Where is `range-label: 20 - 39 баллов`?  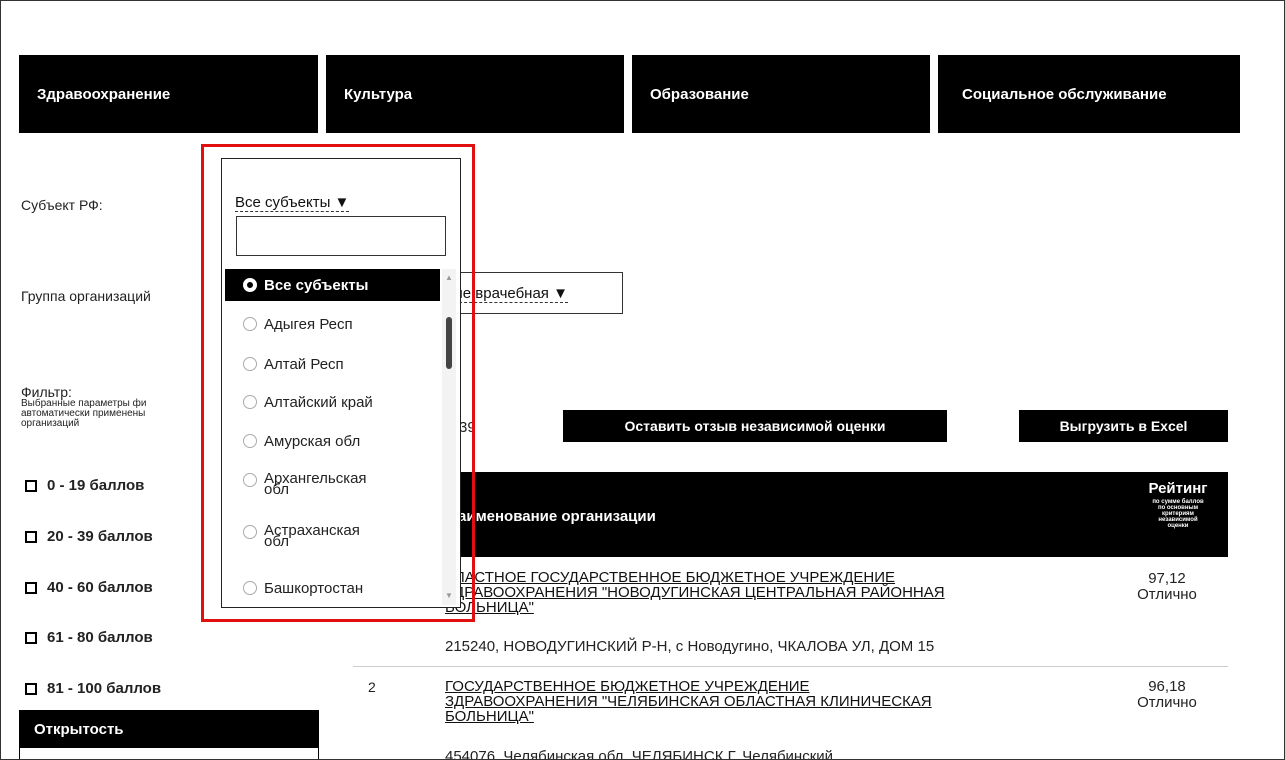 range-label: 20 - 39 баллов is located at coordinates (100, 536).